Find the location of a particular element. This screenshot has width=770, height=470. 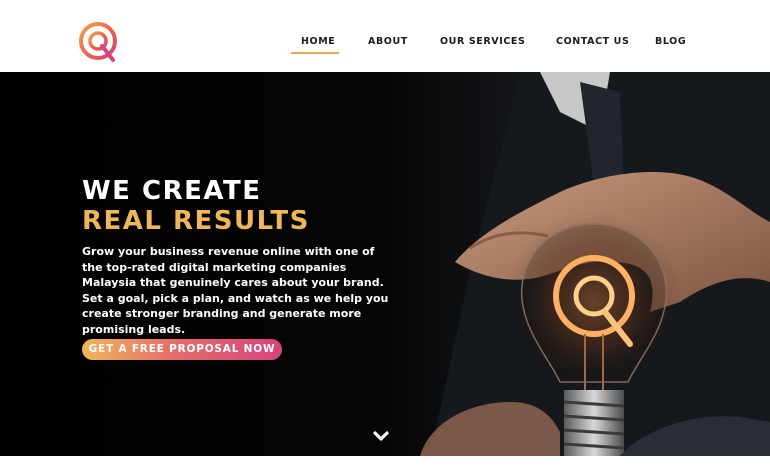

nav-our-services: OUR SERVICES is located at coordinates (482, 41).